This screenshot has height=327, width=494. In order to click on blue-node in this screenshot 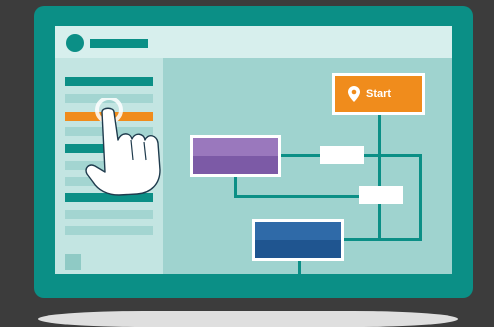, I will do `click(298, 240)`.